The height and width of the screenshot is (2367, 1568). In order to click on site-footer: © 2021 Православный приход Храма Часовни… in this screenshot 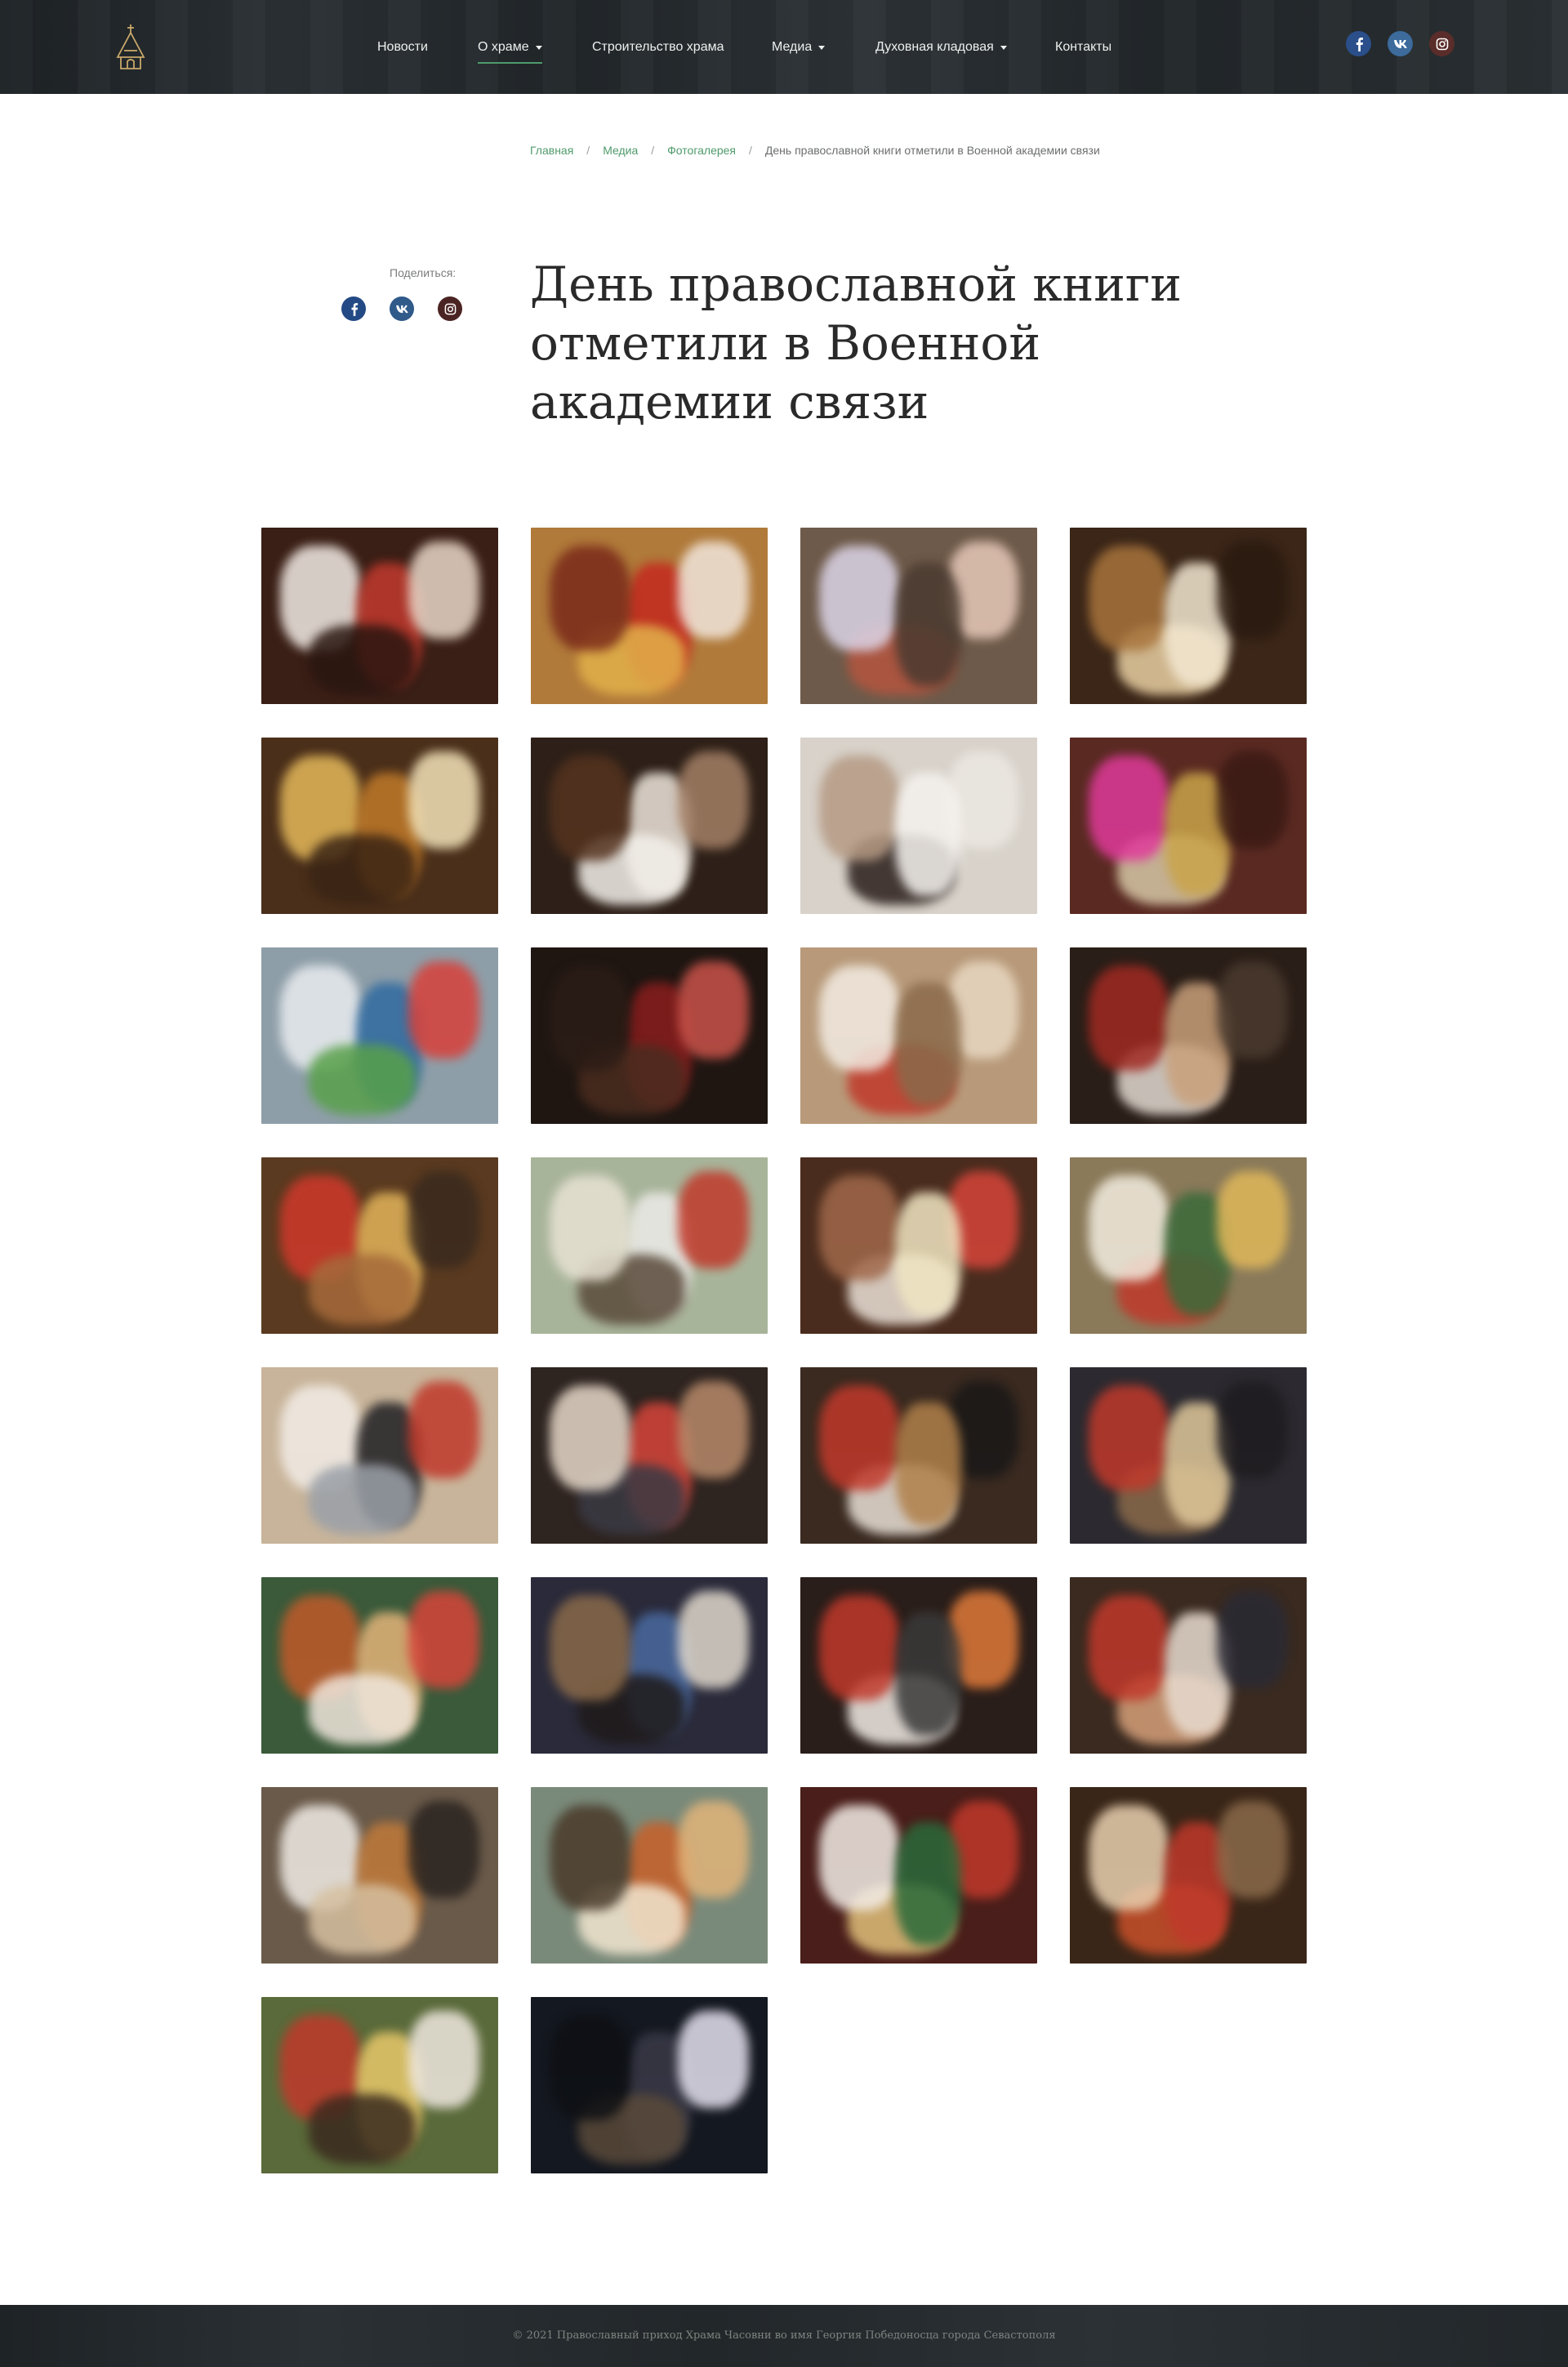, I will do `click(784, 2336)`.